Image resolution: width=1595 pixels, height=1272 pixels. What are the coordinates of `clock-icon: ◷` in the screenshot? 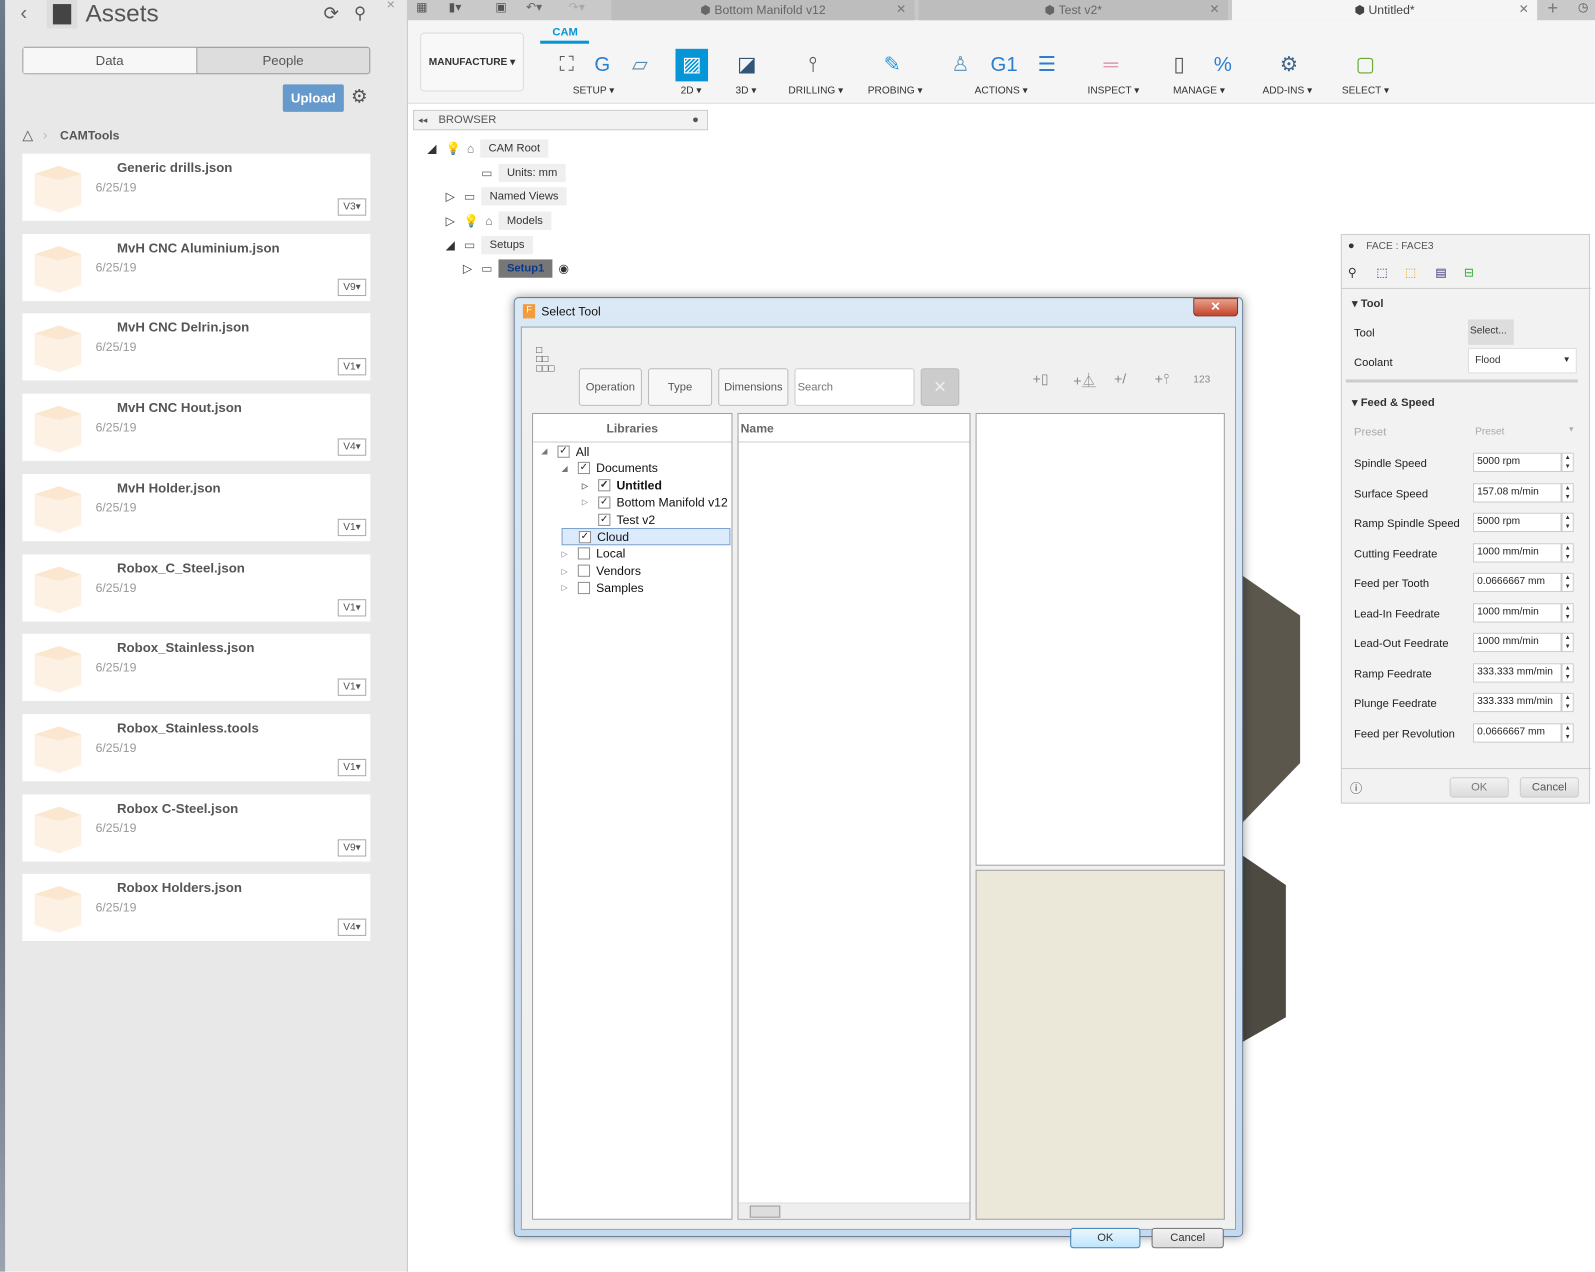 It's located at (1583, 7).